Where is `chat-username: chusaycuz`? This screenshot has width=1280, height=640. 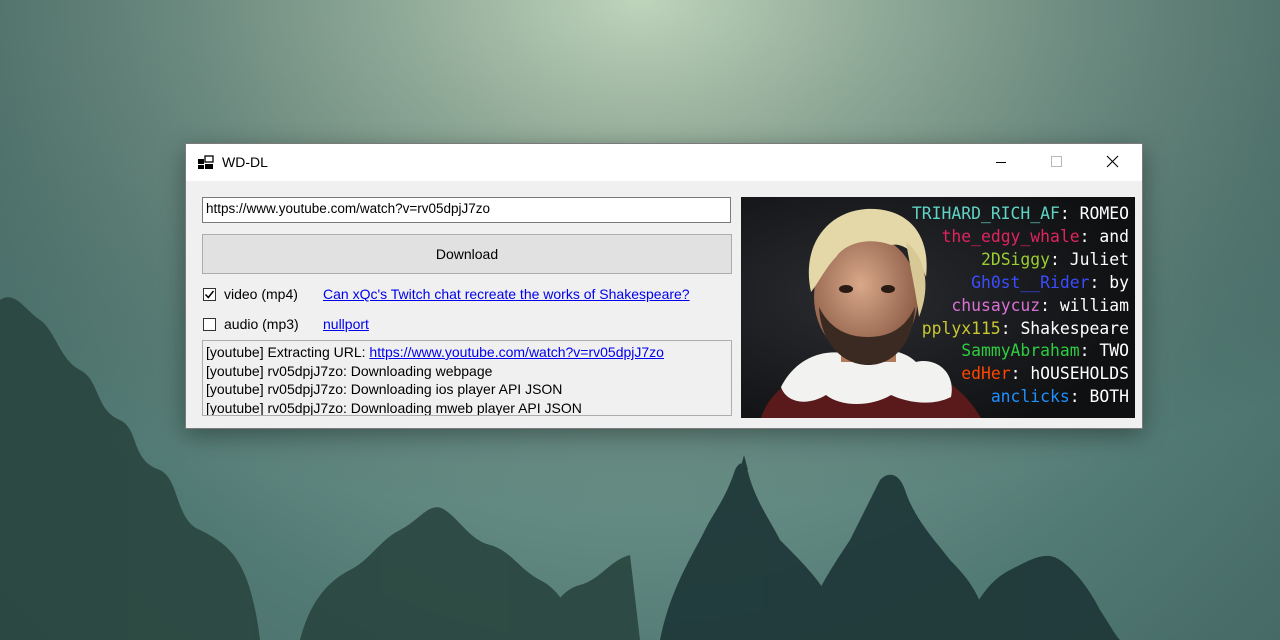
chat-username: chusaycuz is located at coordinates (996, 305).